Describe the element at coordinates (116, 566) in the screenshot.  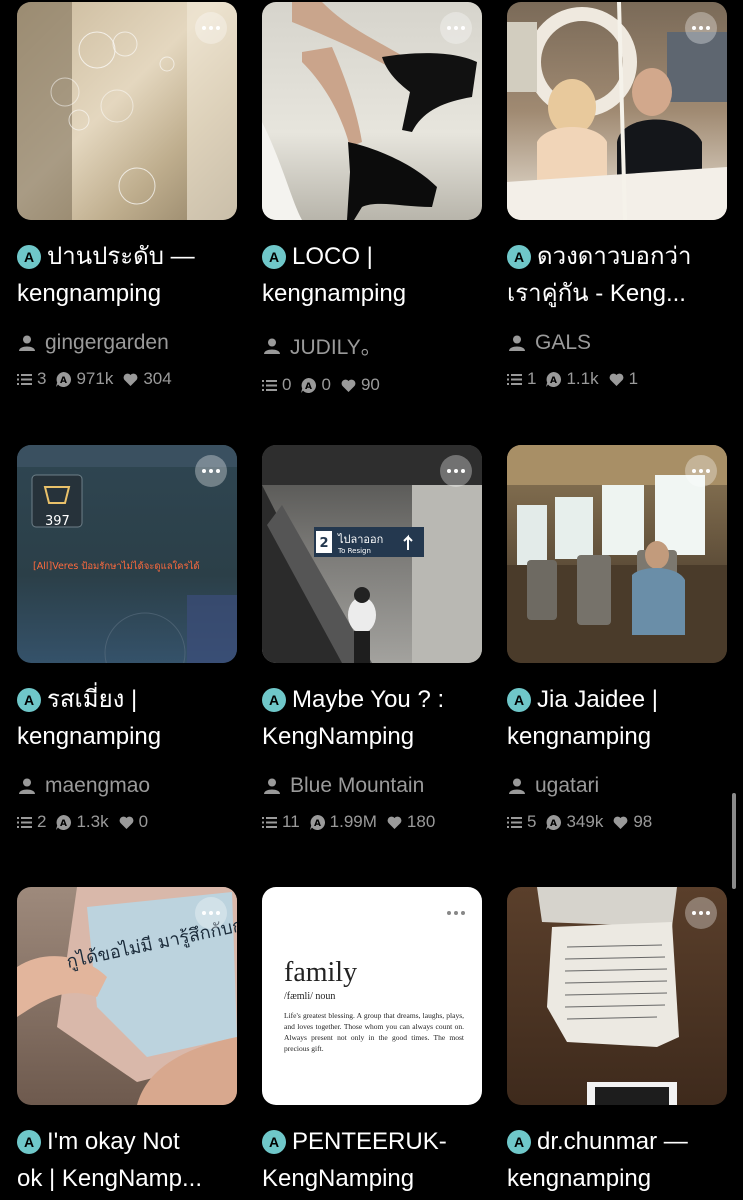
I see `chat-line: [All]Veres ป้อมรักษาไม่ได้จะดูแลใครได้` at that location.